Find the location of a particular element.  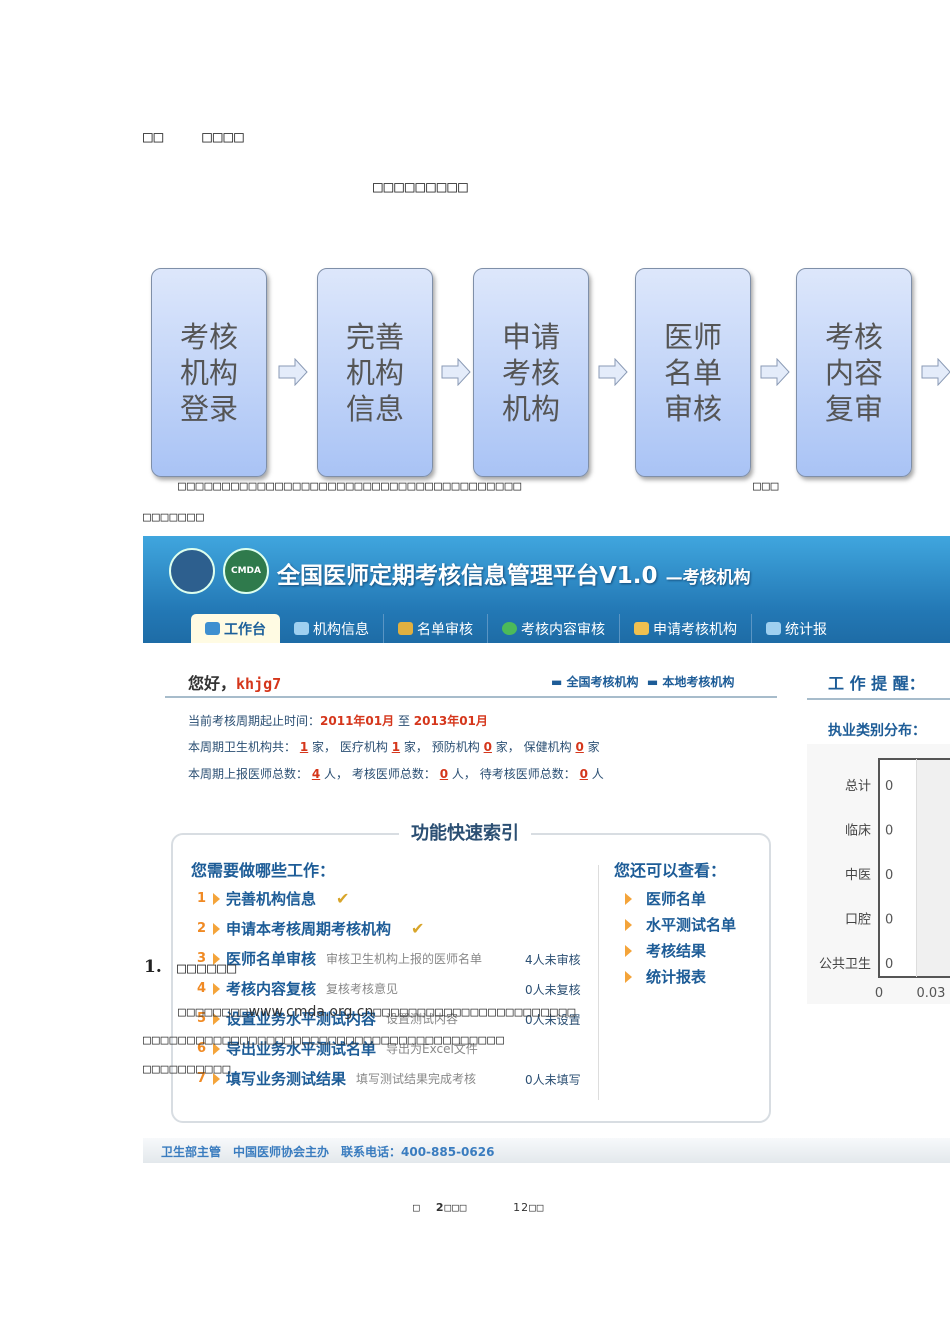

healthcare-link: 0 is located at coordinates (579, 747).